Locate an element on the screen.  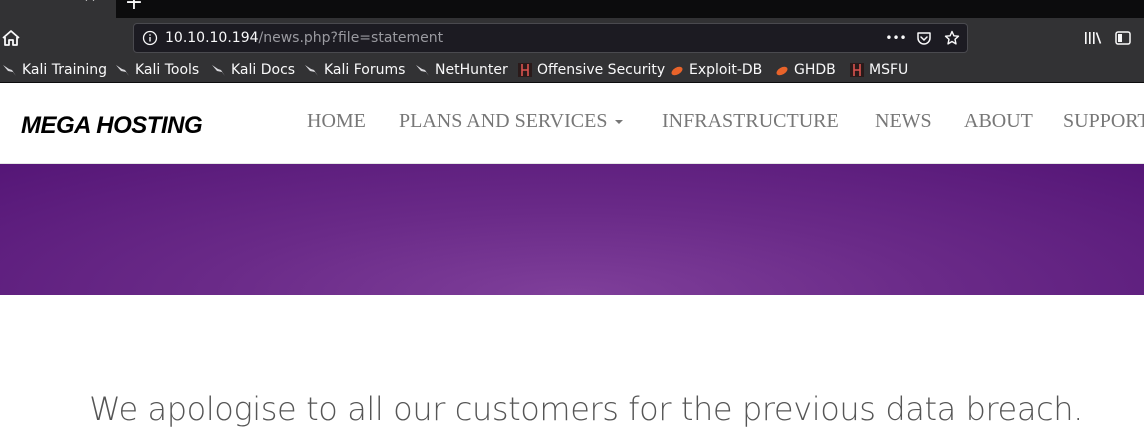
bookmark-label: MSFU is located at coordinates (889, 70).